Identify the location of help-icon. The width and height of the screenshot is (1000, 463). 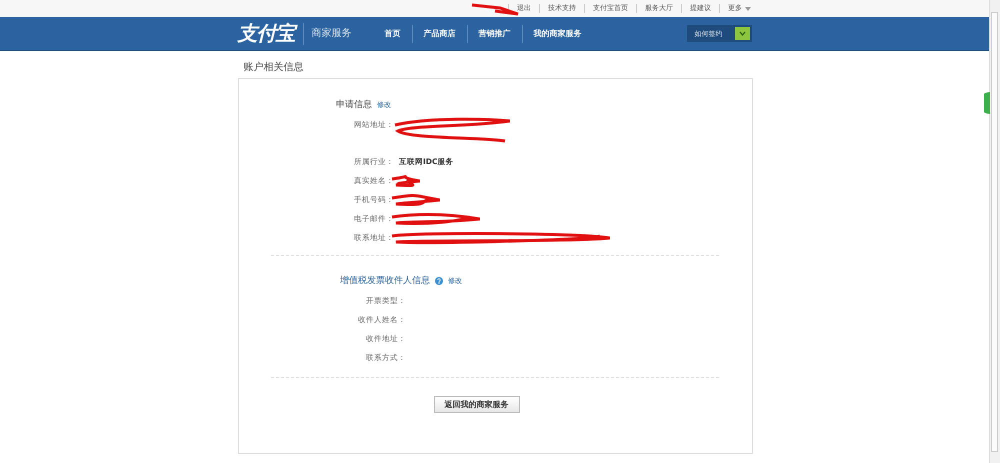
(439, 280).